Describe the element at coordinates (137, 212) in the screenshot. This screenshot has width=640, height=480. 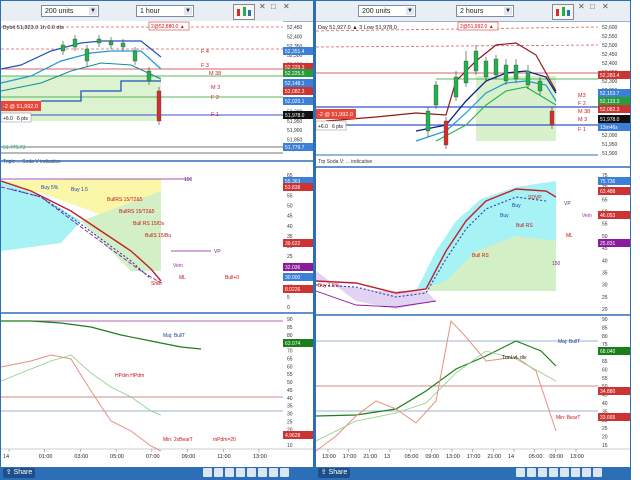
I see `mid-label-bullrs-2: BullRS 15/T2&5` at that location.